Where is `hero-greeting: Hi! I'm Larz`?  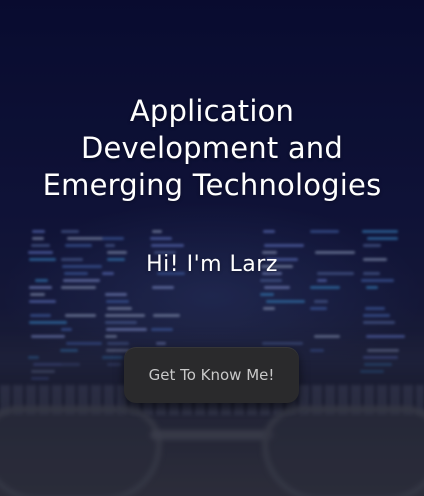
hero-greeting: Hi! I'm Larz is located at coordinates (212, 264).